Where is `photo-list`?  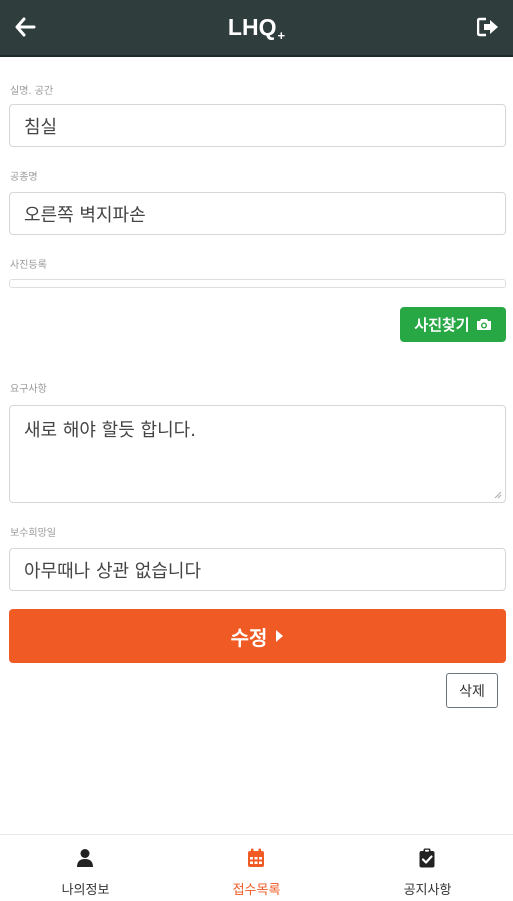 photo-list is located at coordinates (257, 283).